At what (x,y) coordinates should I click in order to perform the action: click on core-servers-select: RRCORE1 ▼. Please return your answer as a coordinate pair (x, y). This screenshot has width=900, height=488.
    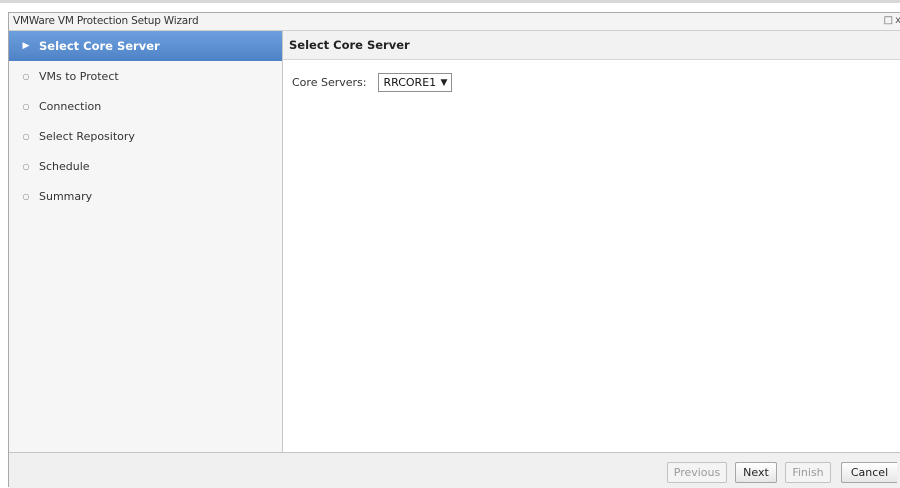
    Looking at the image, I should click on (415, 82).